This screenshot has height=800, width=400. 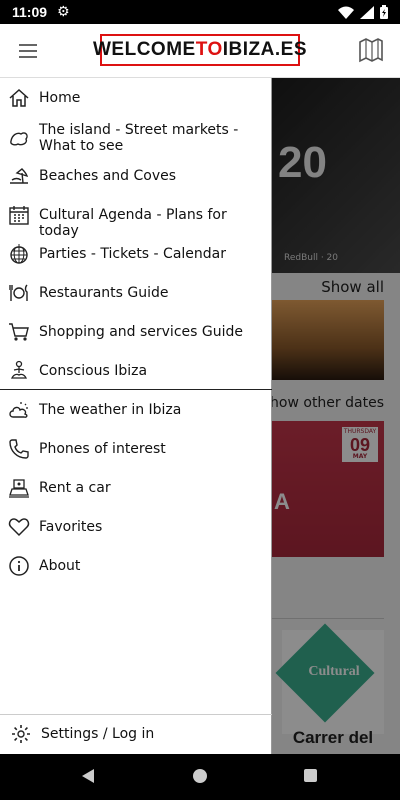 I want to click on drawer-divider, so click(x=136, y=389).